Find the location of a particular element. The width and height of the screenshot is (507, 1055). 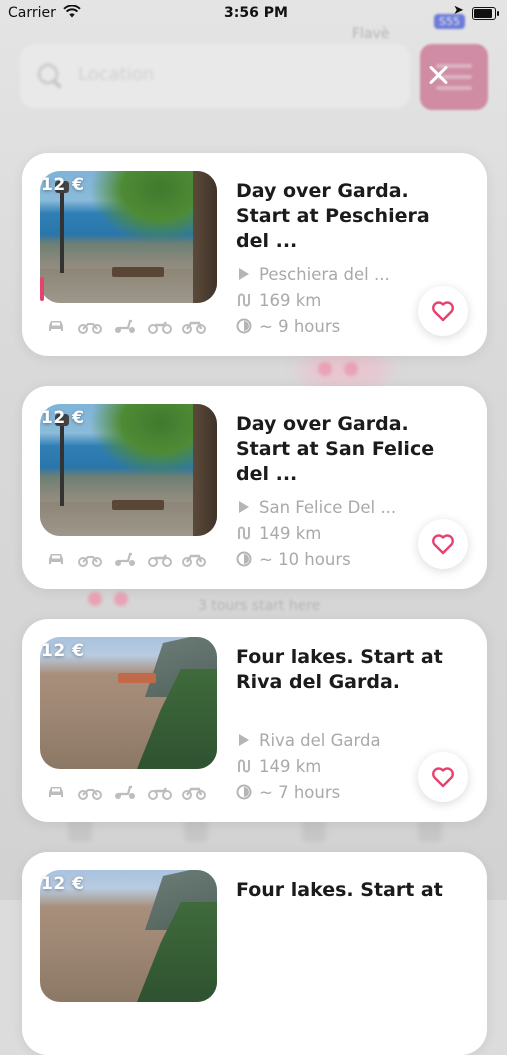

tour-duration: ~ 10 hours is located at coordinates (293, 559).